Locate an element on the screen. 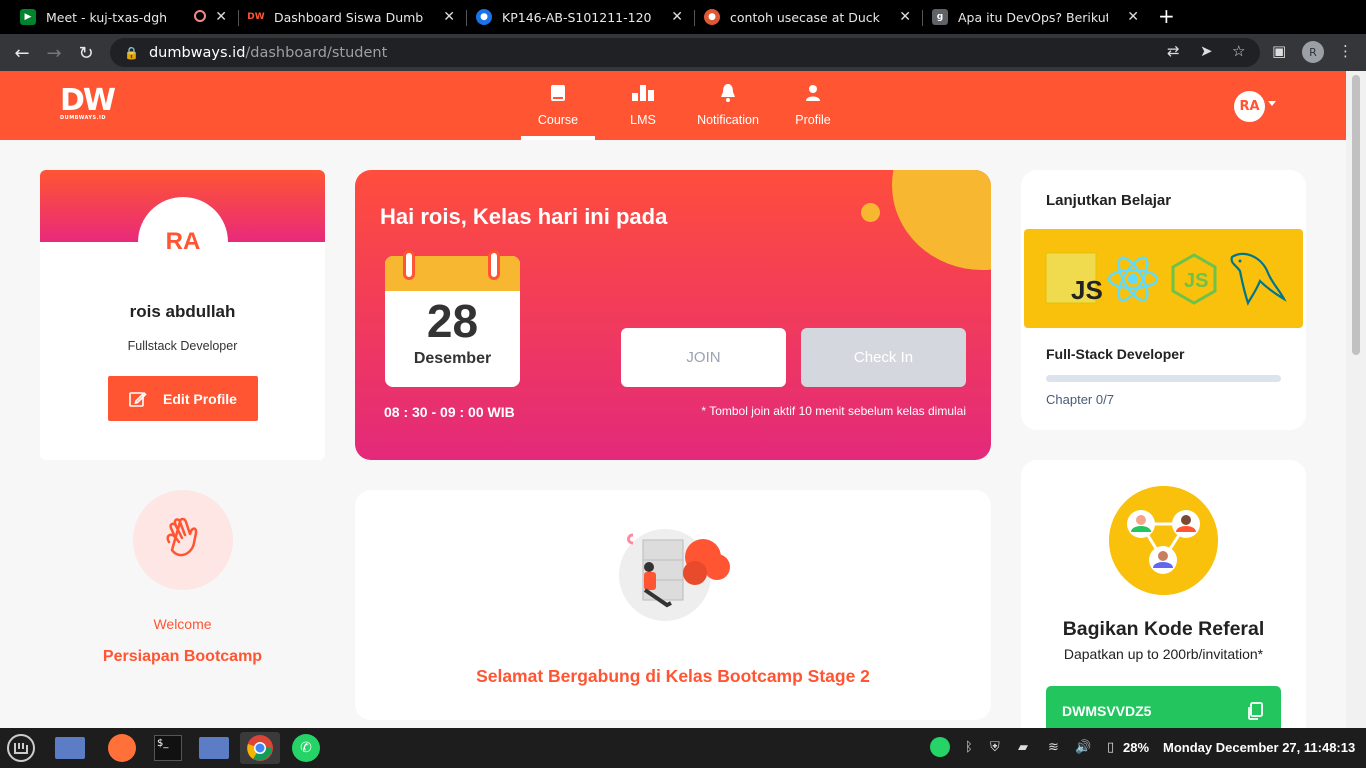 This screenshot has width=1366, height=768. desktop-icon is located at coordinates (70, 748).